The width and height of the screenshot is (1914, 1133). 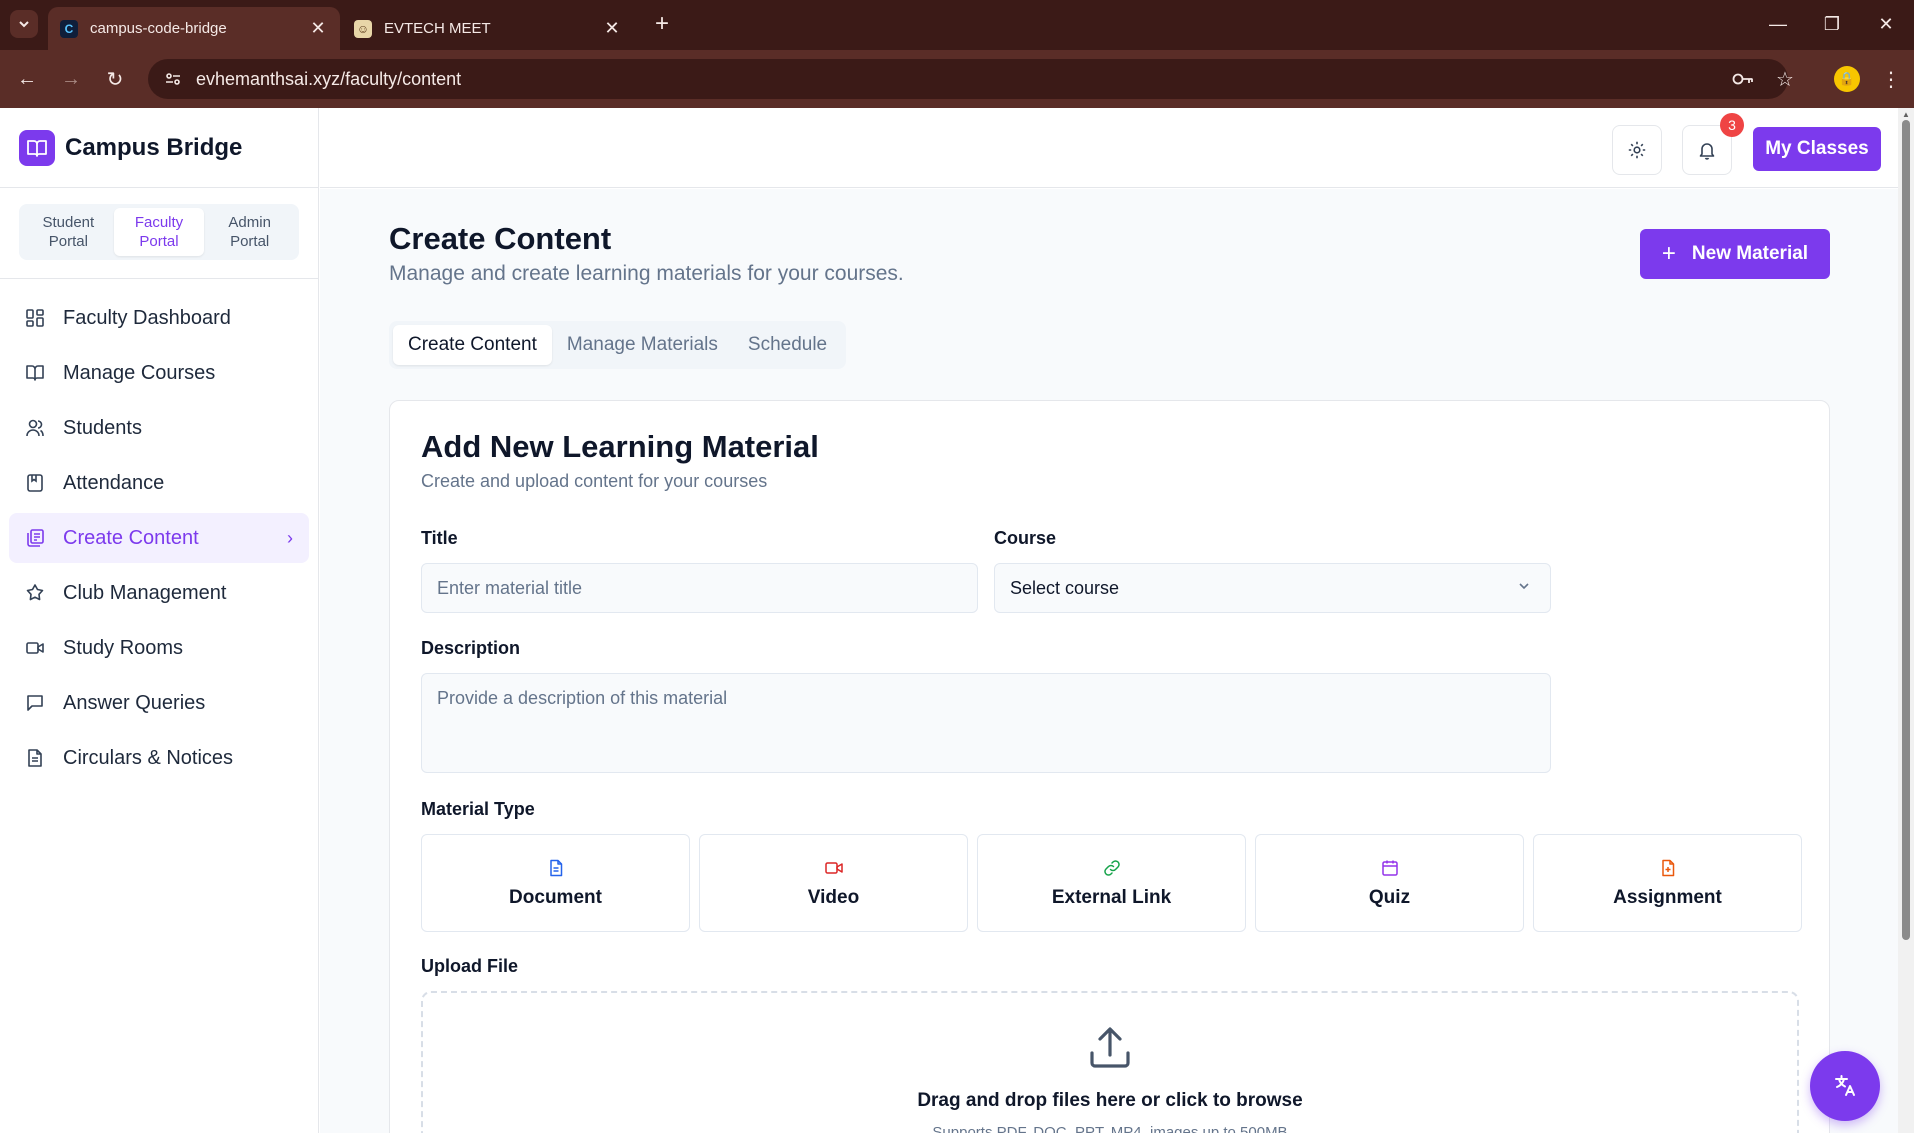 What do you see at coordinates (1667, 883) in the screenshot?
I see `material-type-assignment: Assignment` at bounding box center [1667, 883].